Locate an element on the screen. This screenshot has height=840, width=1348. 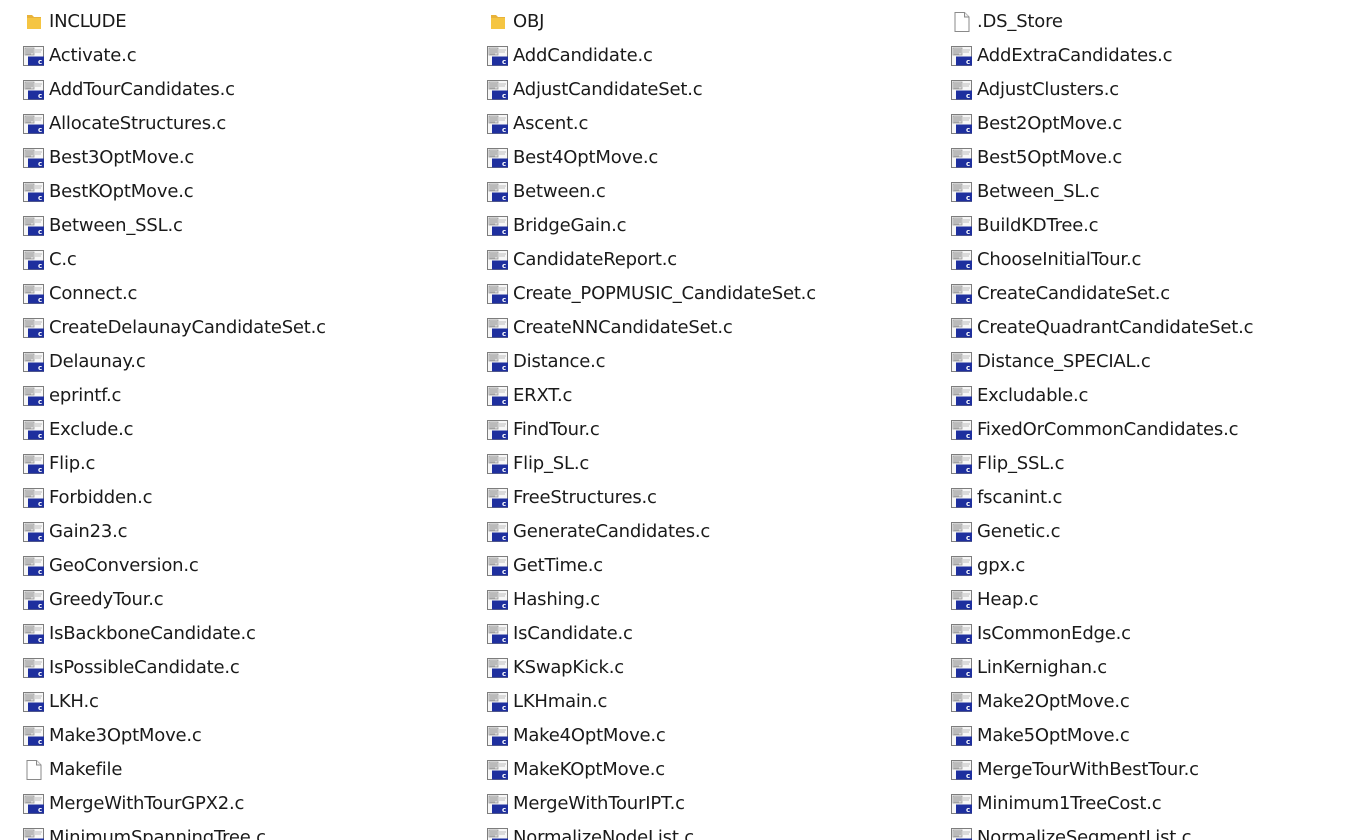
c-file-item: c LKHmain.c is located at coordinates (706, 702).